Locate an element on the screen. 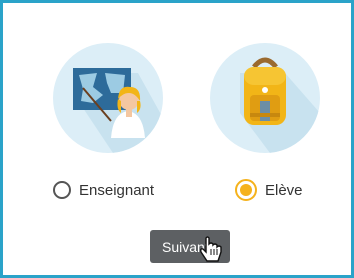  teacher-radio is located at coordinates (62, 190).